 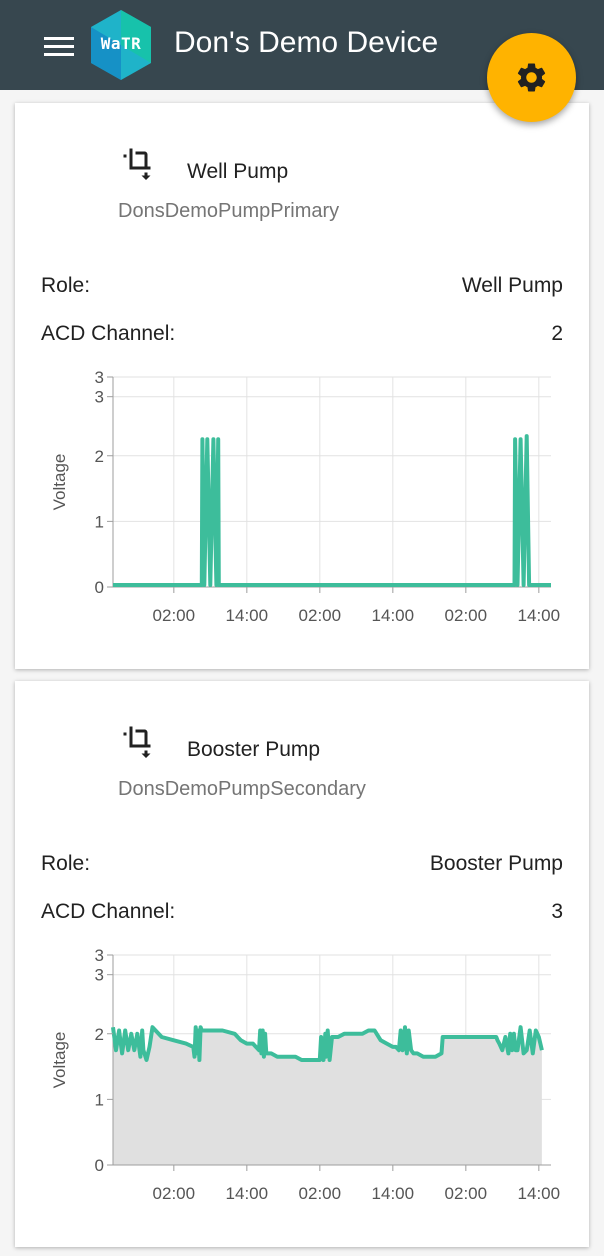 What do you see at coordinates (229, 211) in the screenshot?
I see `card-subtitle: DonsDemoPumpPrimary` at bounding box center [229, 211].